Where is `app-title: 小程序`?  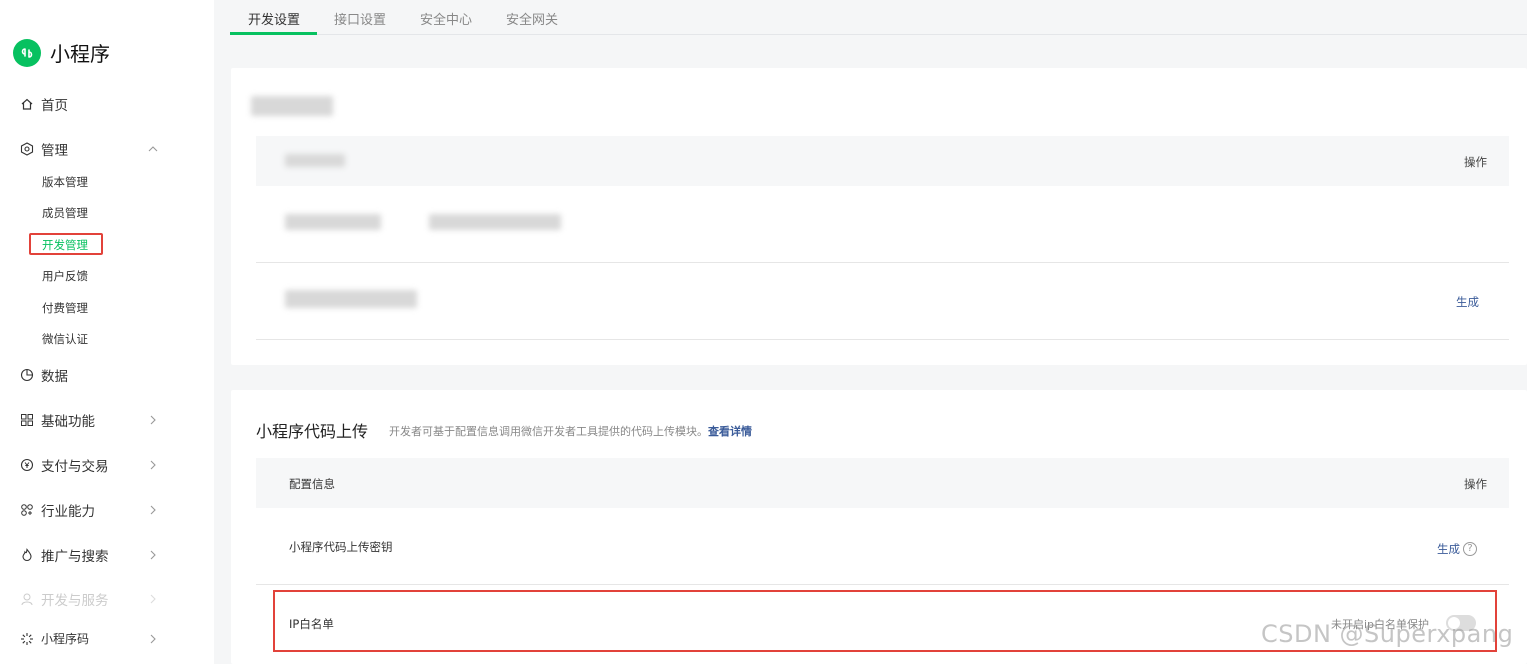
app-title: 小程序 is located at coordinates (80, 54).